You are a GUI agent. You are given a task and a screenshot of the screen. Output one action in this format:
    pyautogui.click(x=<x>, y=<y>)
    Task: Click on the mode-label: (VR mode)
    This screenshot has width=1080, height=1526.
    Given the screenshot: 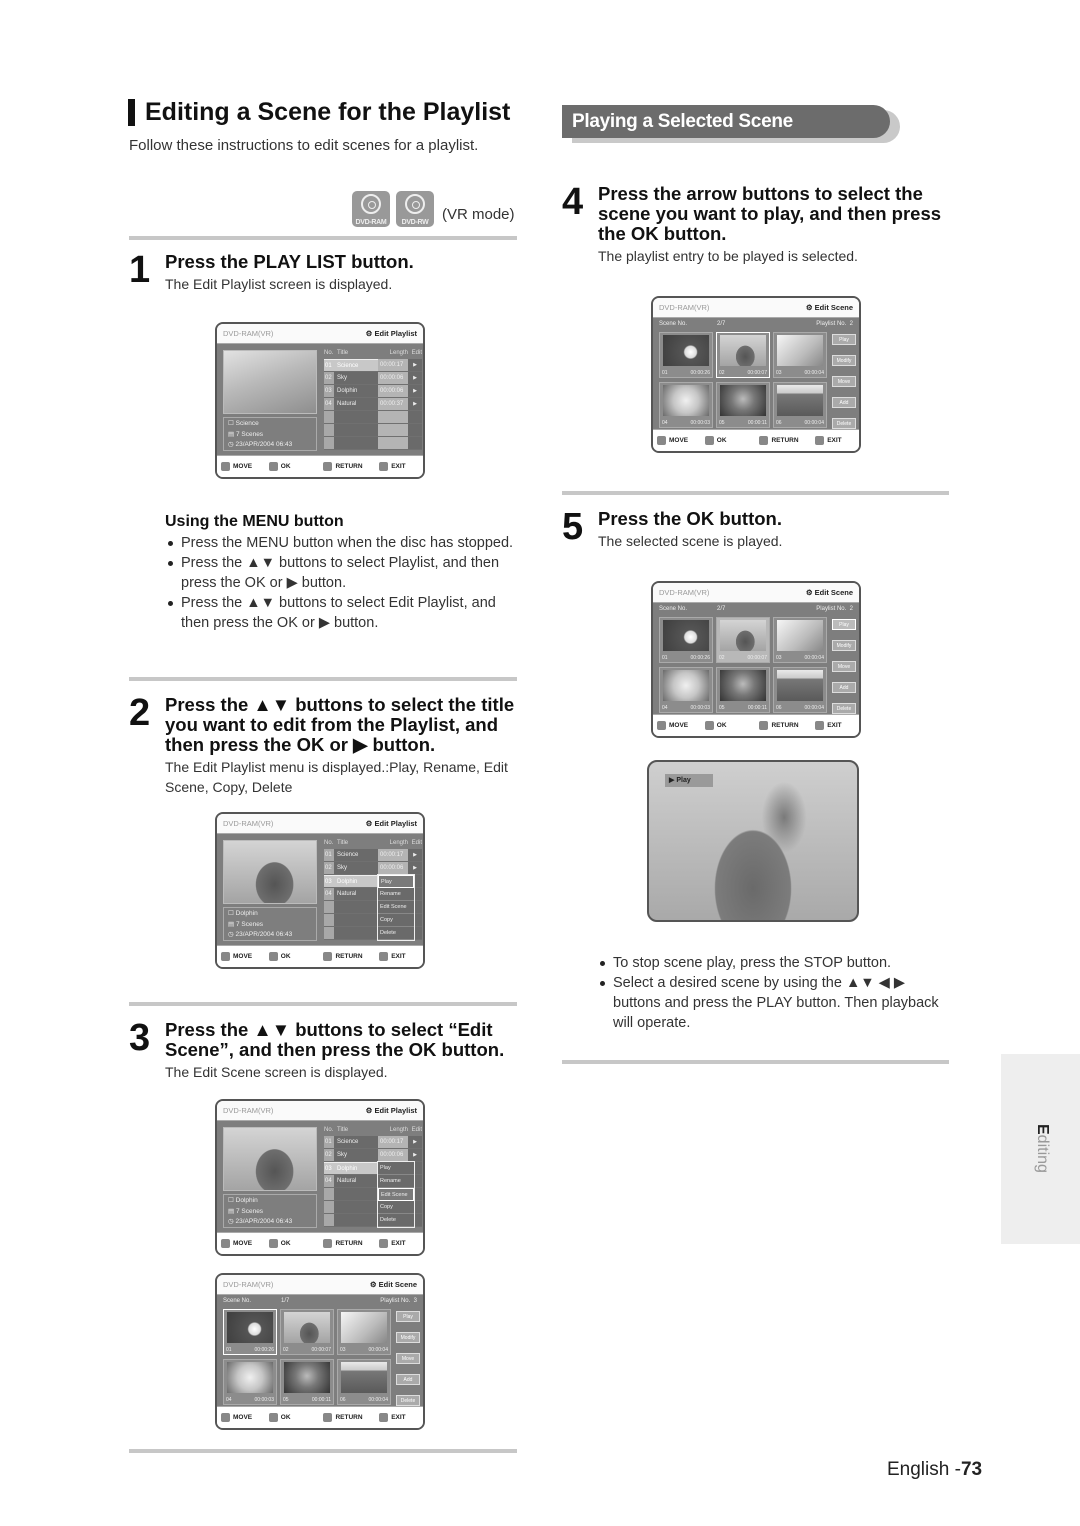 What is the action you would take?
    pyautogui.click(x=478, y=214)
    